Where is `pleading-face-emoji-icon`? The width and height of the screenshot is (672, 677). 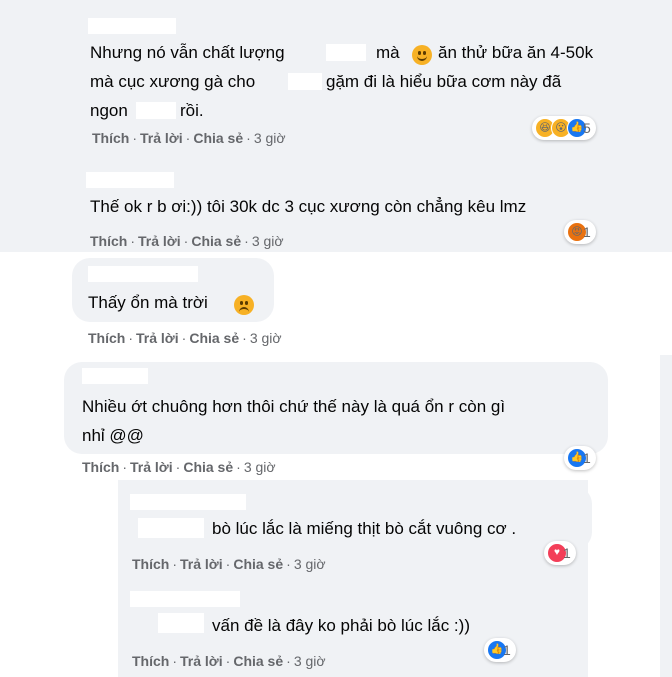
pleading-face-emoji-icon is located at coordinates (244, 305).